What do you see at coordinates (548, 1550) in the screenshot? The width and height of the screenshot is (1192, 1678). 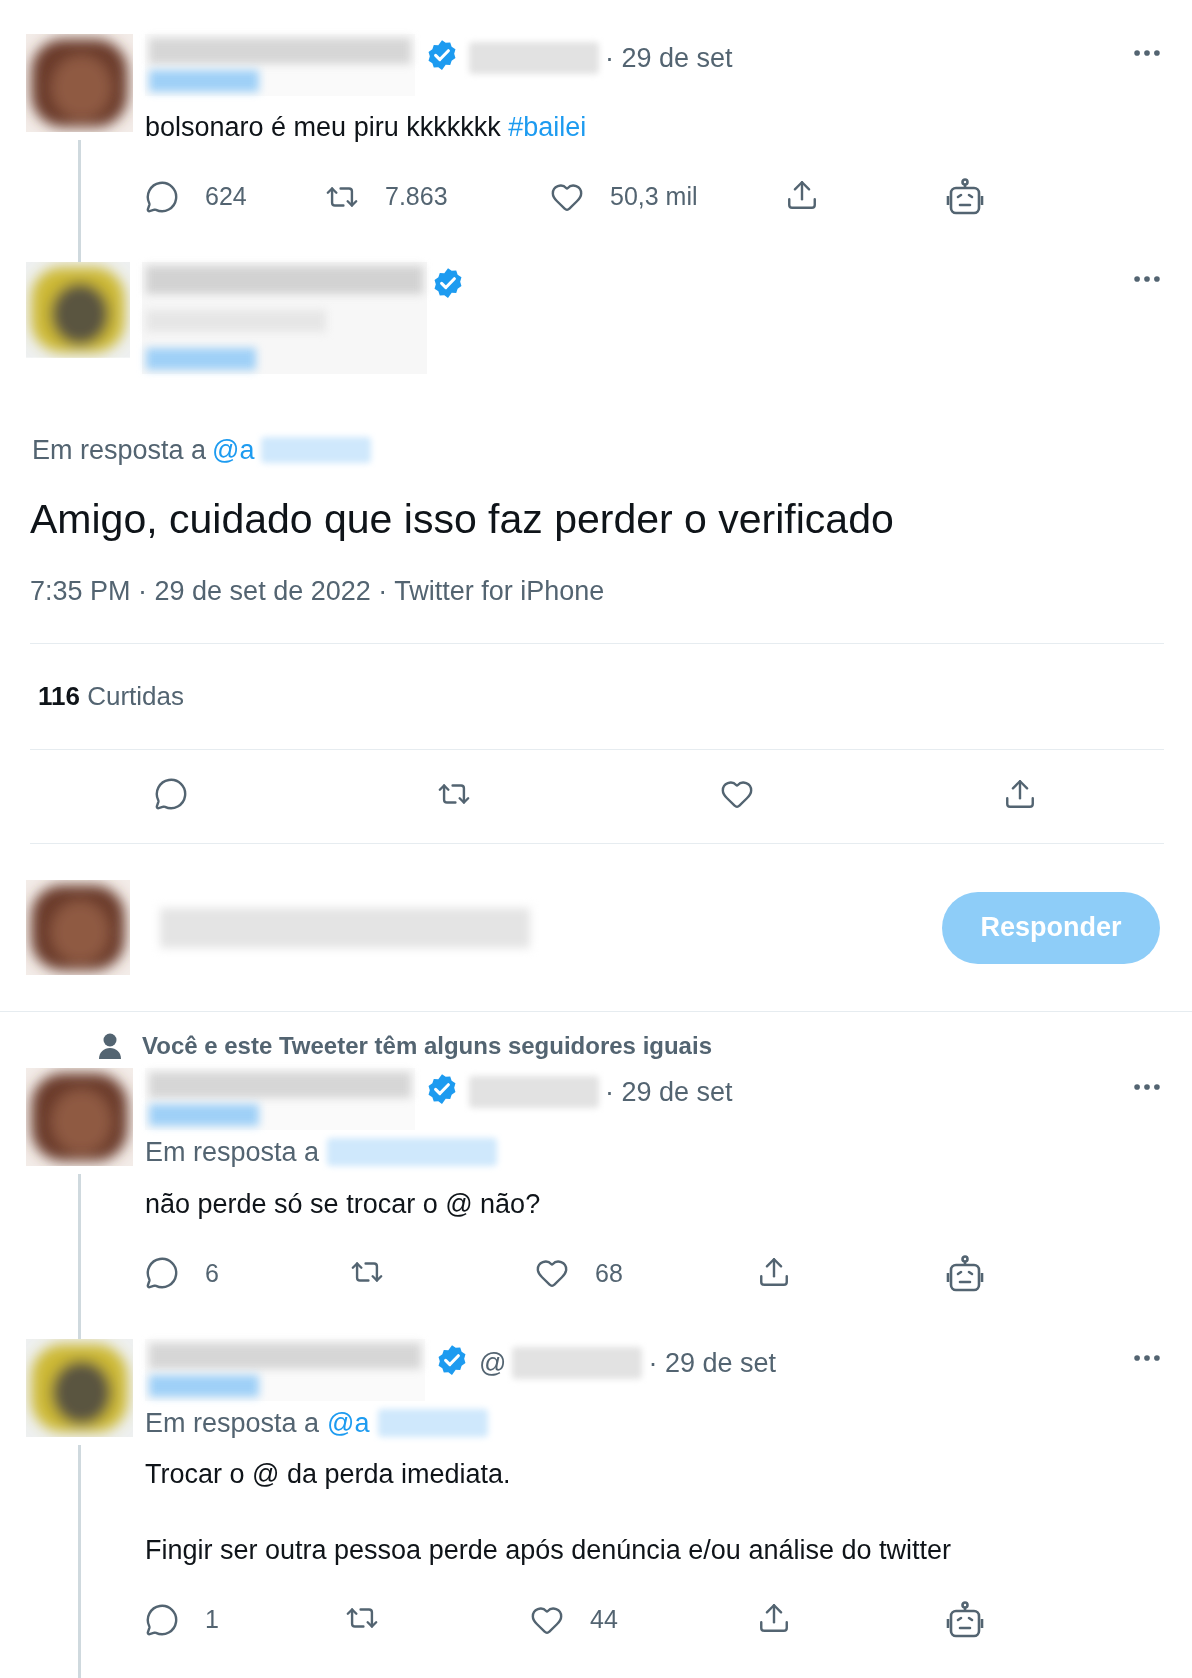 I see `tweet-text: Fingir ser outra pessoa perde após denúncia e/ou análise do twitter` at bounding box center [548, 1550].